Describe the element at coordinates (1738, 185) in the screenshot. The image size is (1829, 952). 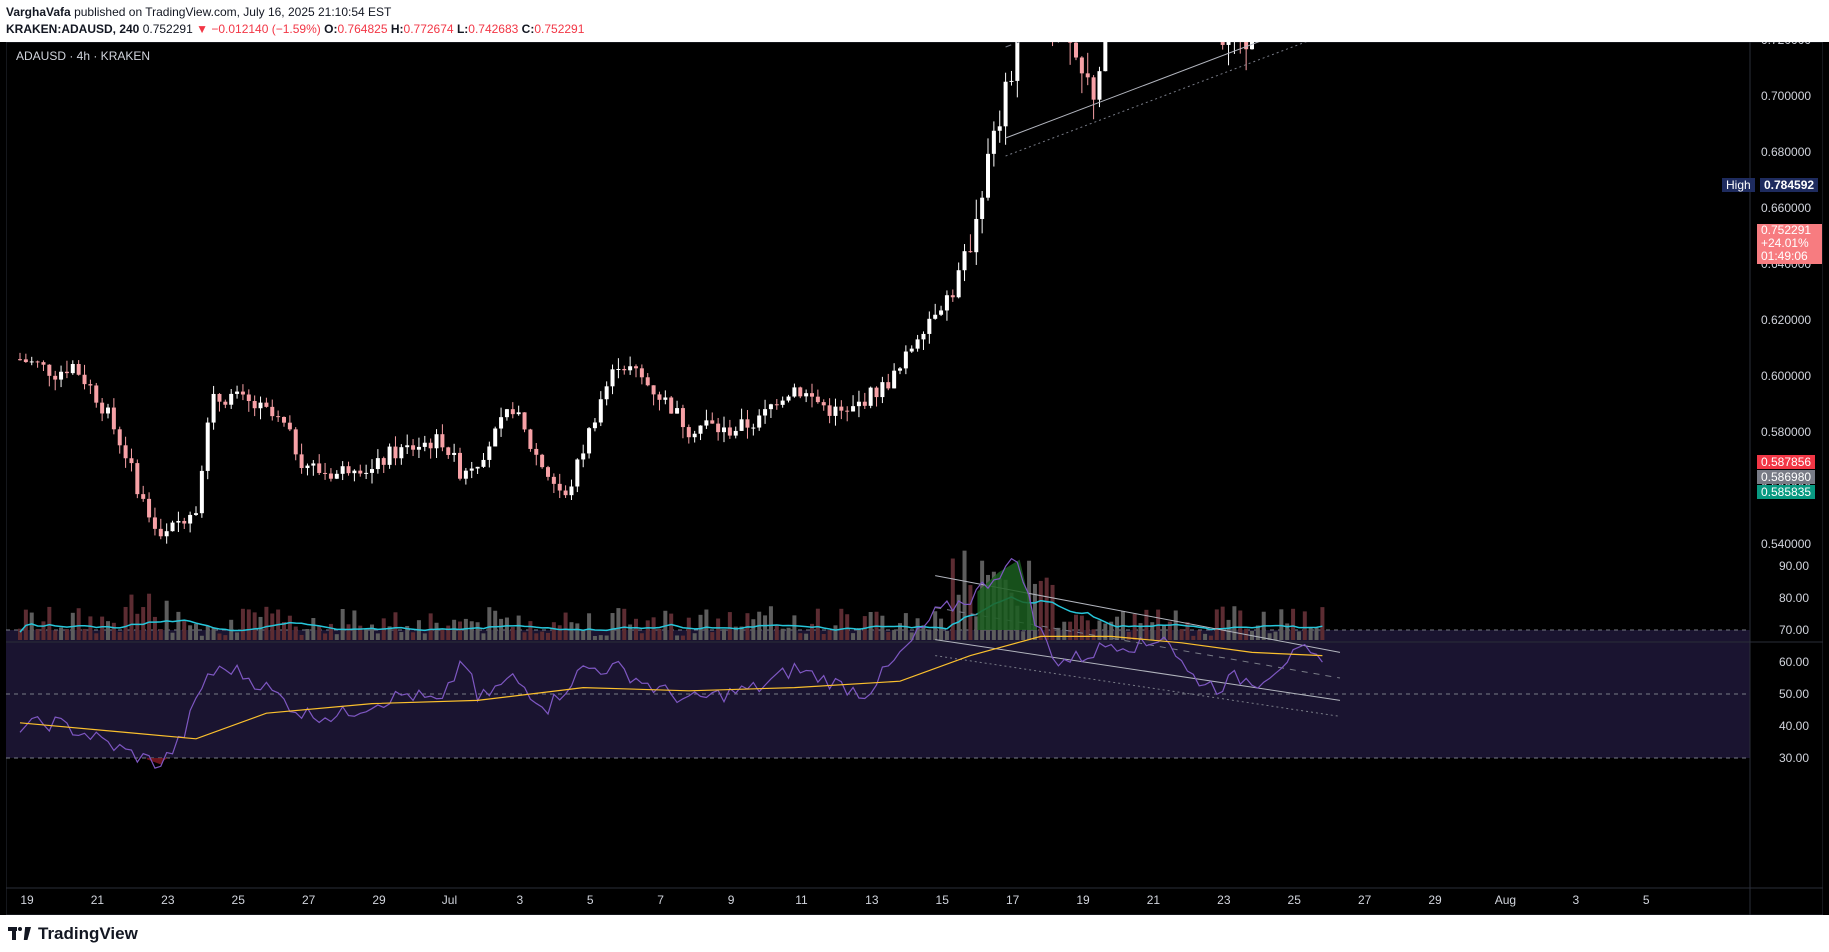
I see `high-tag-label: High` at that location.